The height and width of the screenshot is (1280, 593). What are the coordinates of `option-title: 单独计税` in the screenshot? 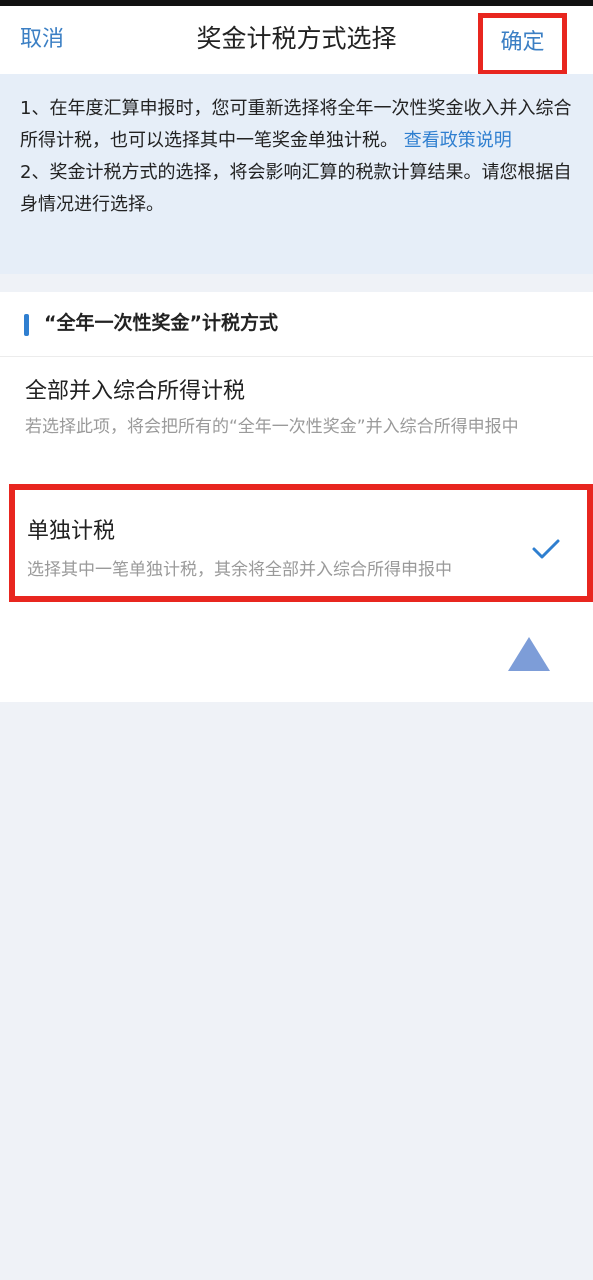 It's located at (71, 531).